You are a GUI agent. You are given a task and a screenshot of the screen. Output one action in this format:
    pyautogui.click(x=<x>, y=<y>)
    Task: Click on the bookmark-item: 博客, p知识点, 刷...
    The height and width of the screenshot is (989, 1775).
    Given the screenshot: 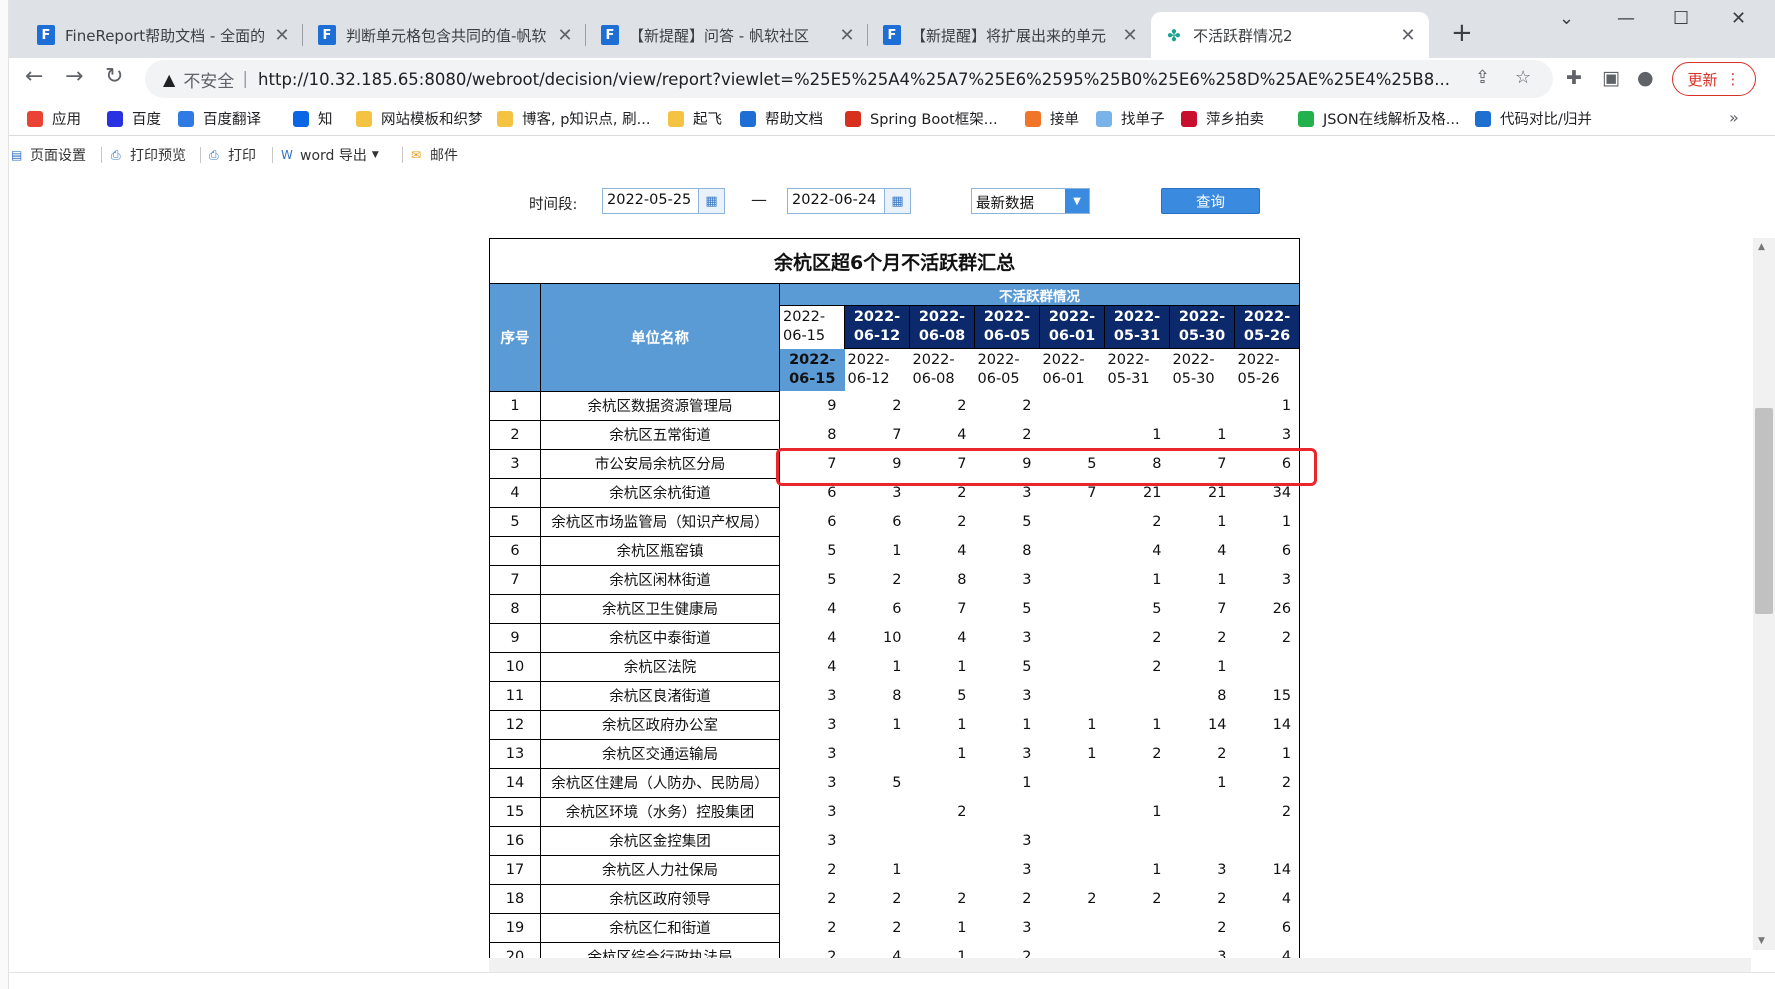 What is the action you would take?
    pyautogui.click(x=573, y=118)
    